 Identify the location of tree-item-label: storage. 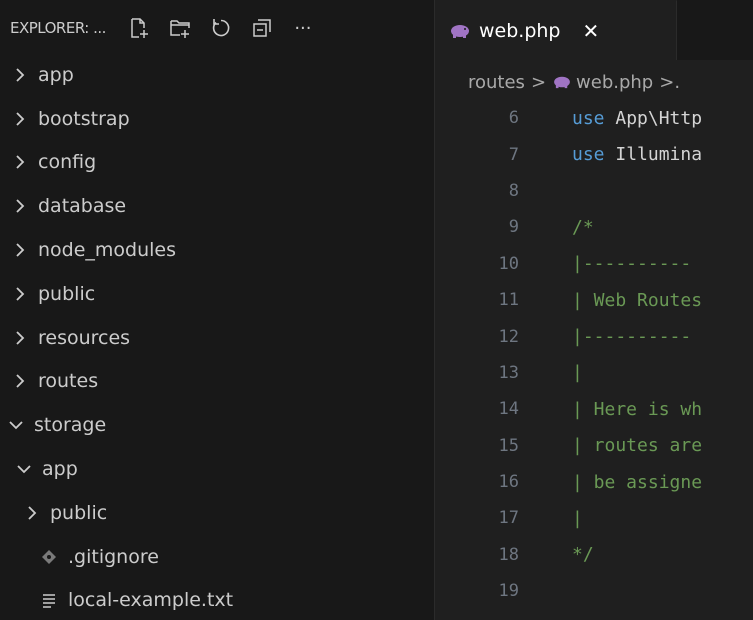
(70, 425).